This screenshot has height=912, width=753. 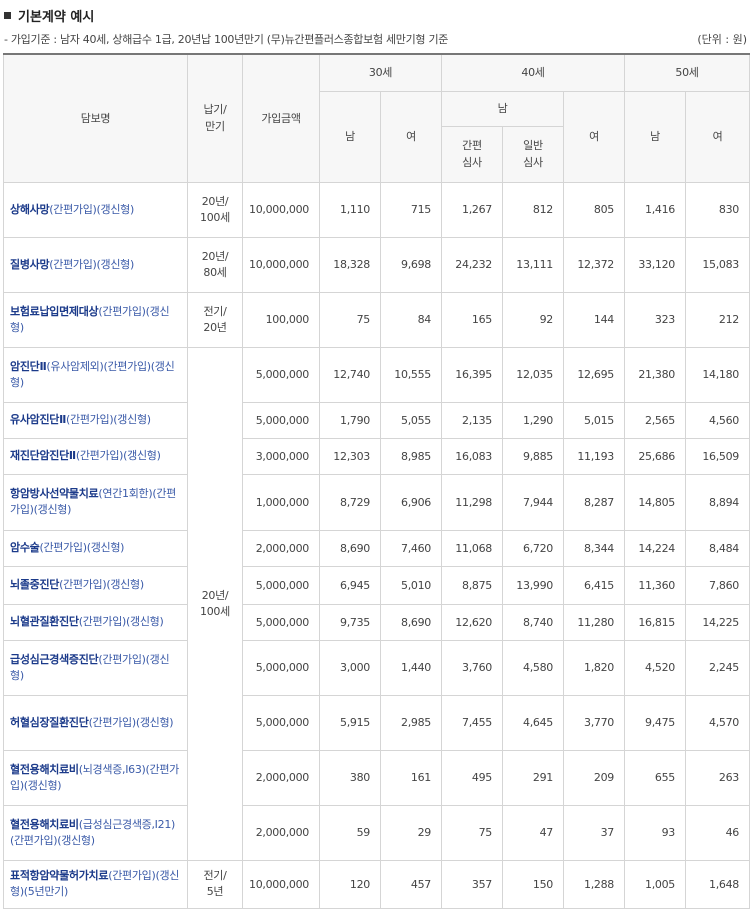 What do you see at coordinates (472, 667) in the screenshot?
I see `premium-cell: 3,760` at bounding box center [472, 667].